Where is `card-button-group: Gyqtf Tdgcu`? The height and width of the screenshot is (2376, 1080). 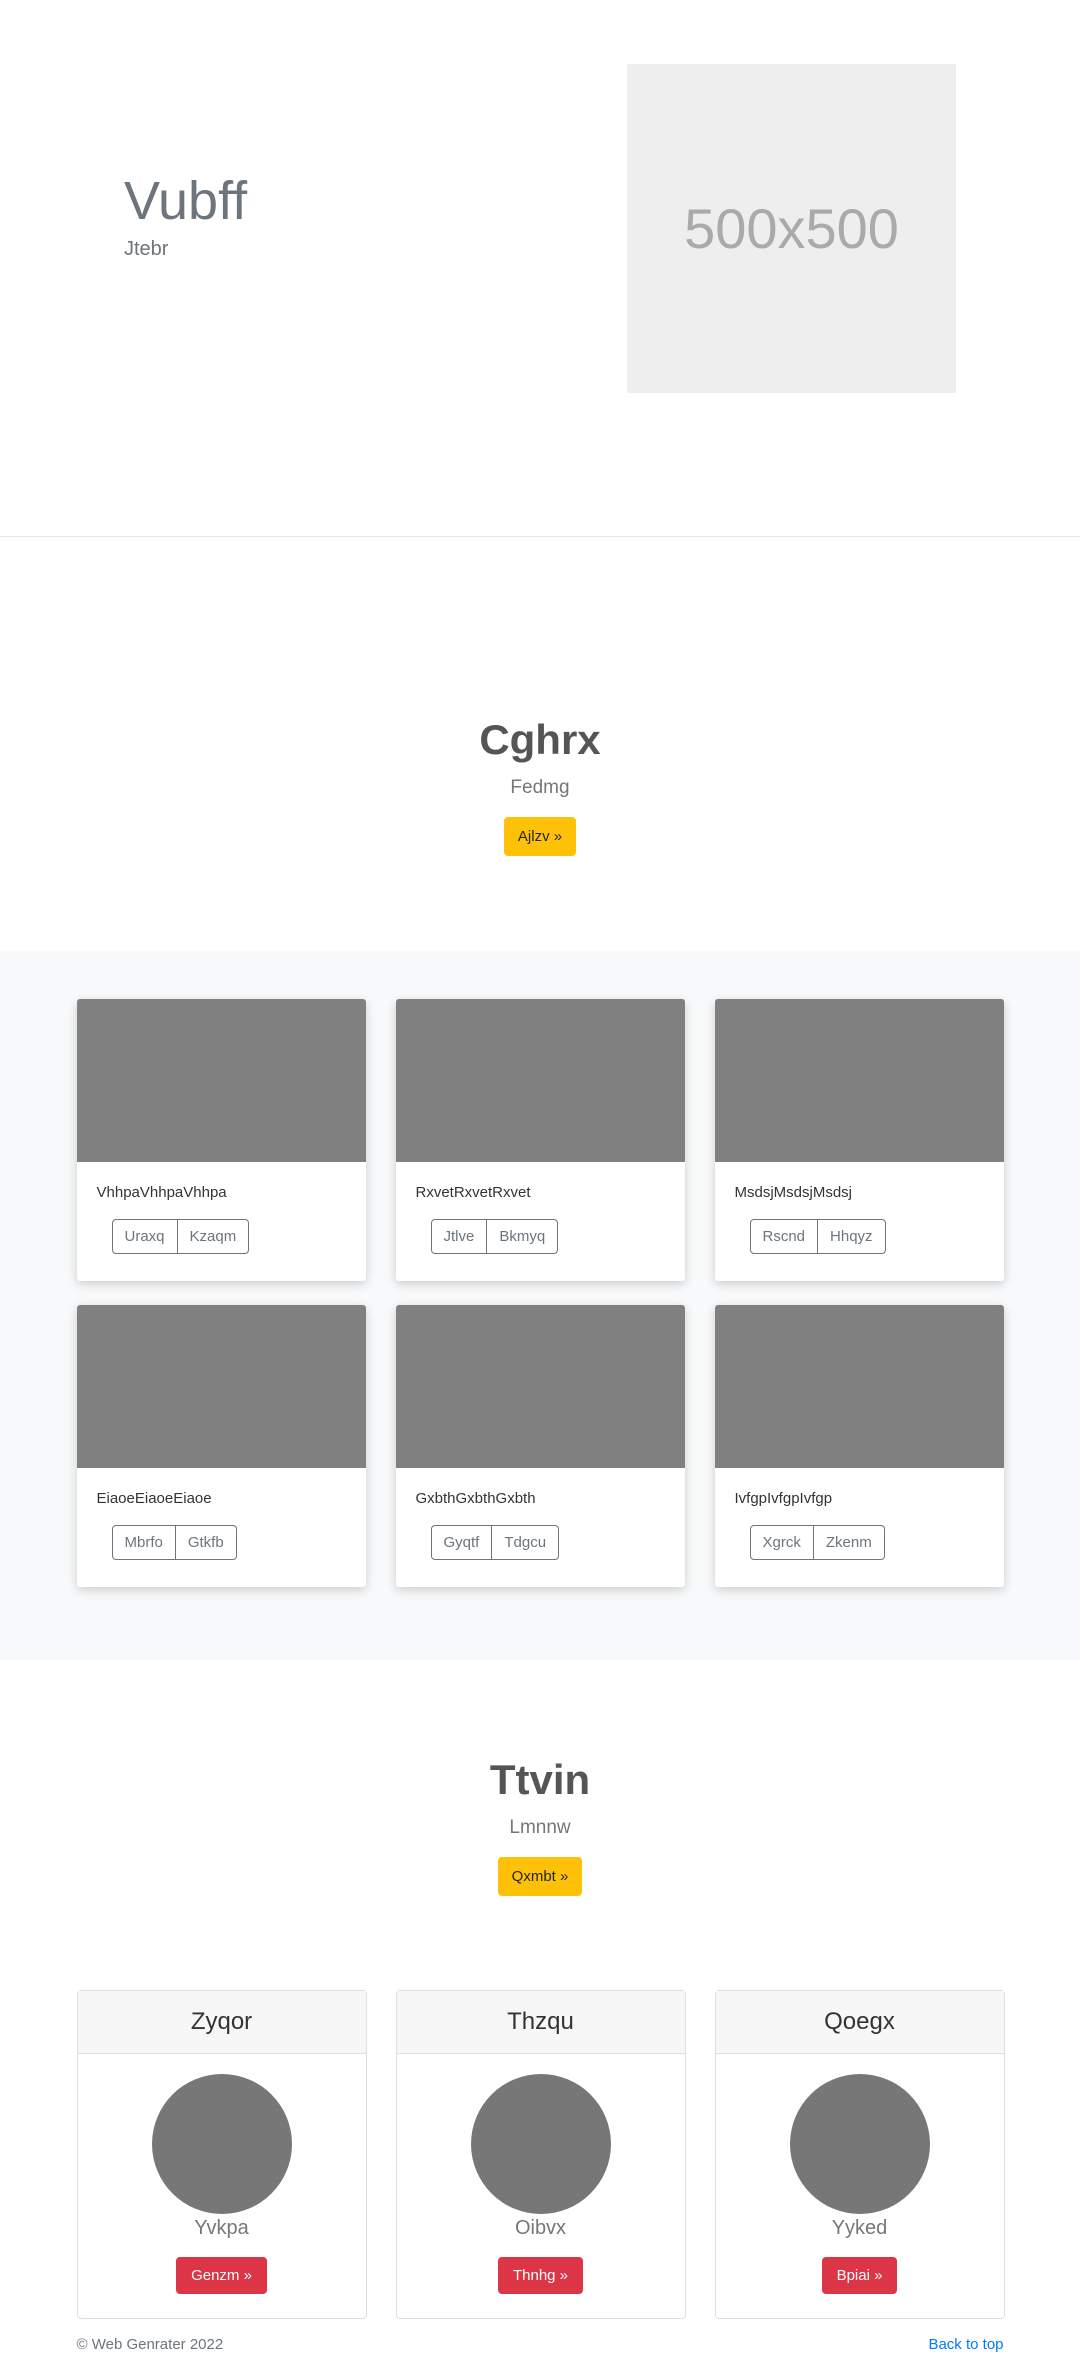
card-button-group: Gyqtf Tdgcu is located at coordinates (495, 1542).